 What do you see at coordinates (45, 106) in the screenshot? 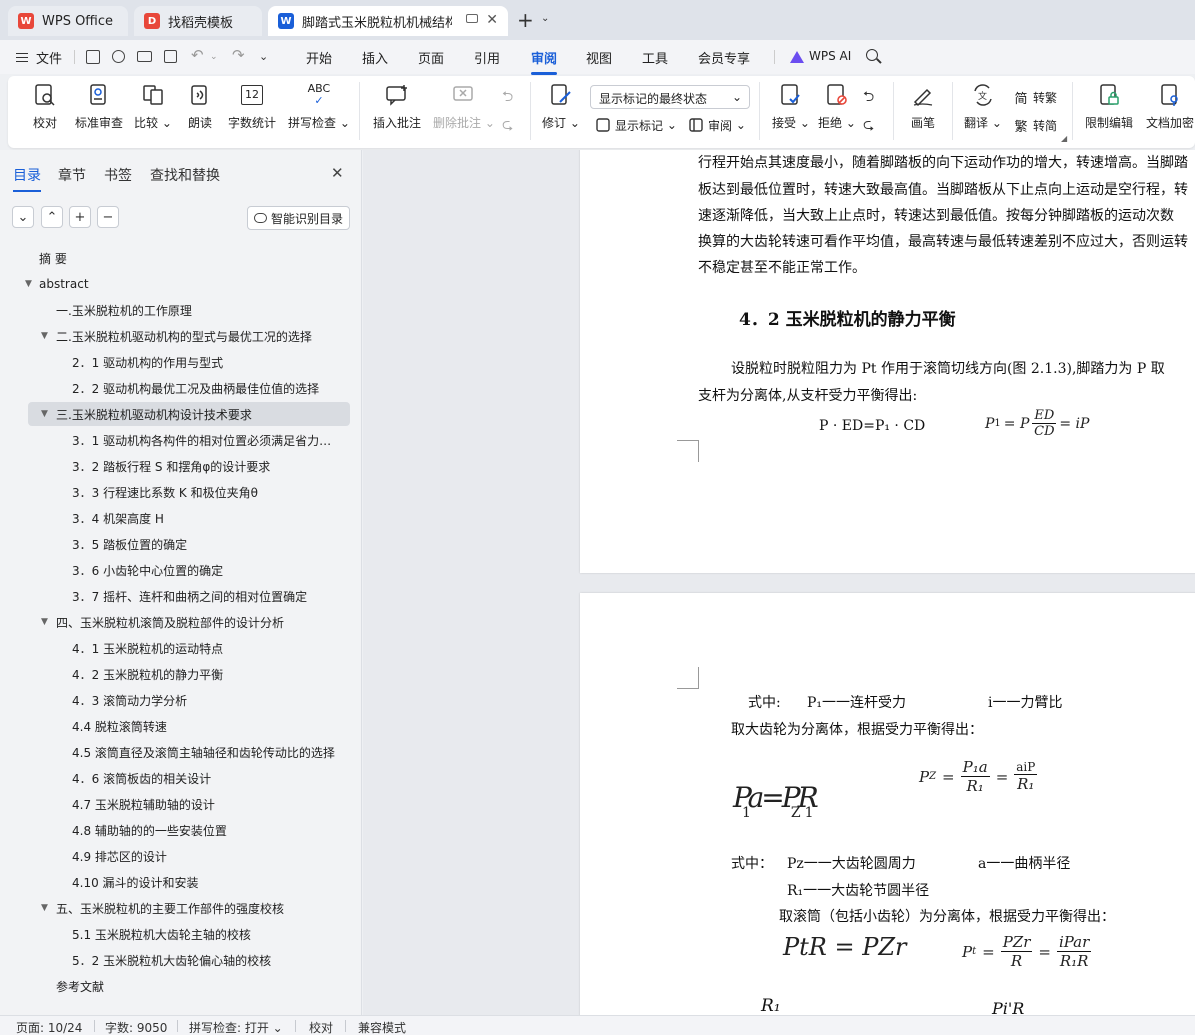
I see `proofread-button: 校对` at bounding box center [45, 106].